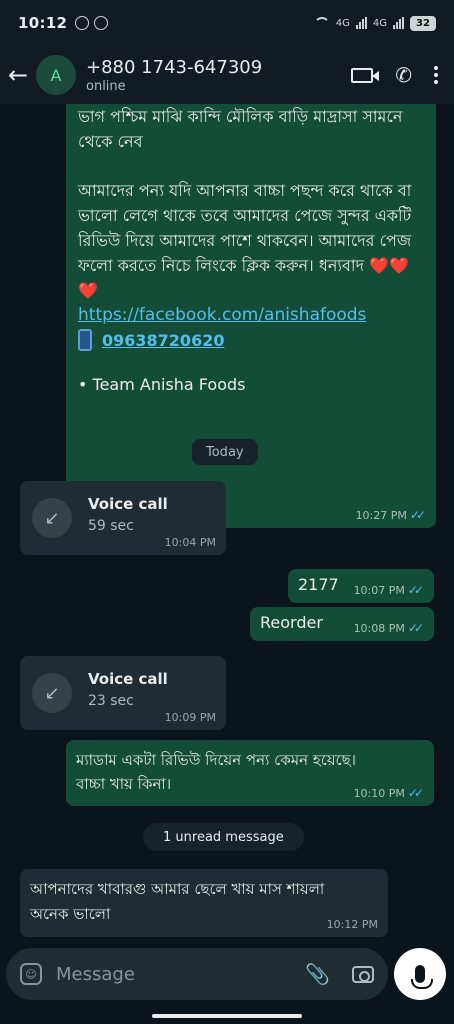 The image size is (454, 1024). What do you see at coordinates (379, 793) in the screenshot?
I see `message-time: 10:10 PM` at bounding box center [379, 793].